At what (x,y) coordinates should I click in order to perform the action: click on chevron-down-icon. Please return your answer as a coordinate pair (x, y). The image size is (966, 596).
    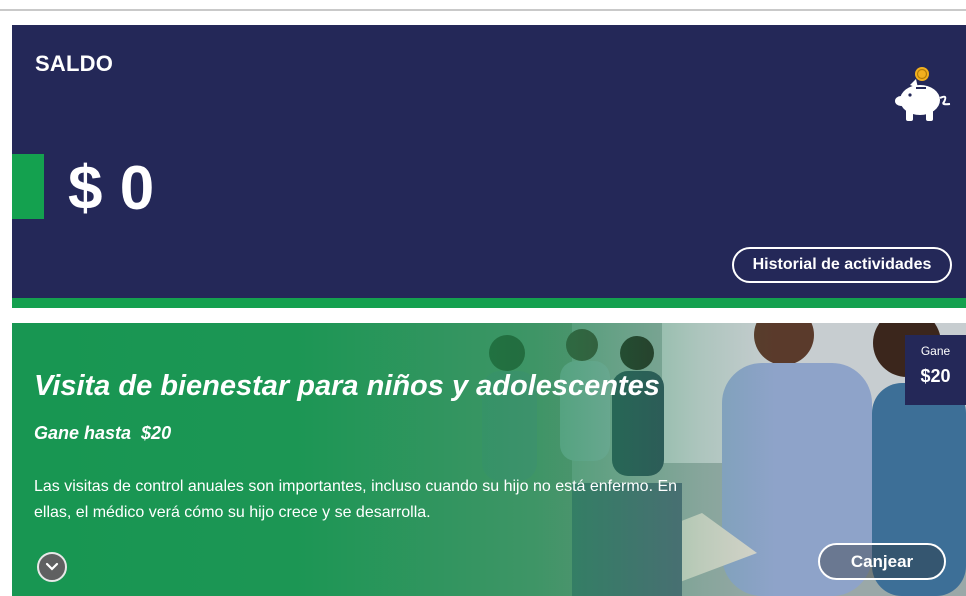
    Looking at the image, I should click on (52, 566).